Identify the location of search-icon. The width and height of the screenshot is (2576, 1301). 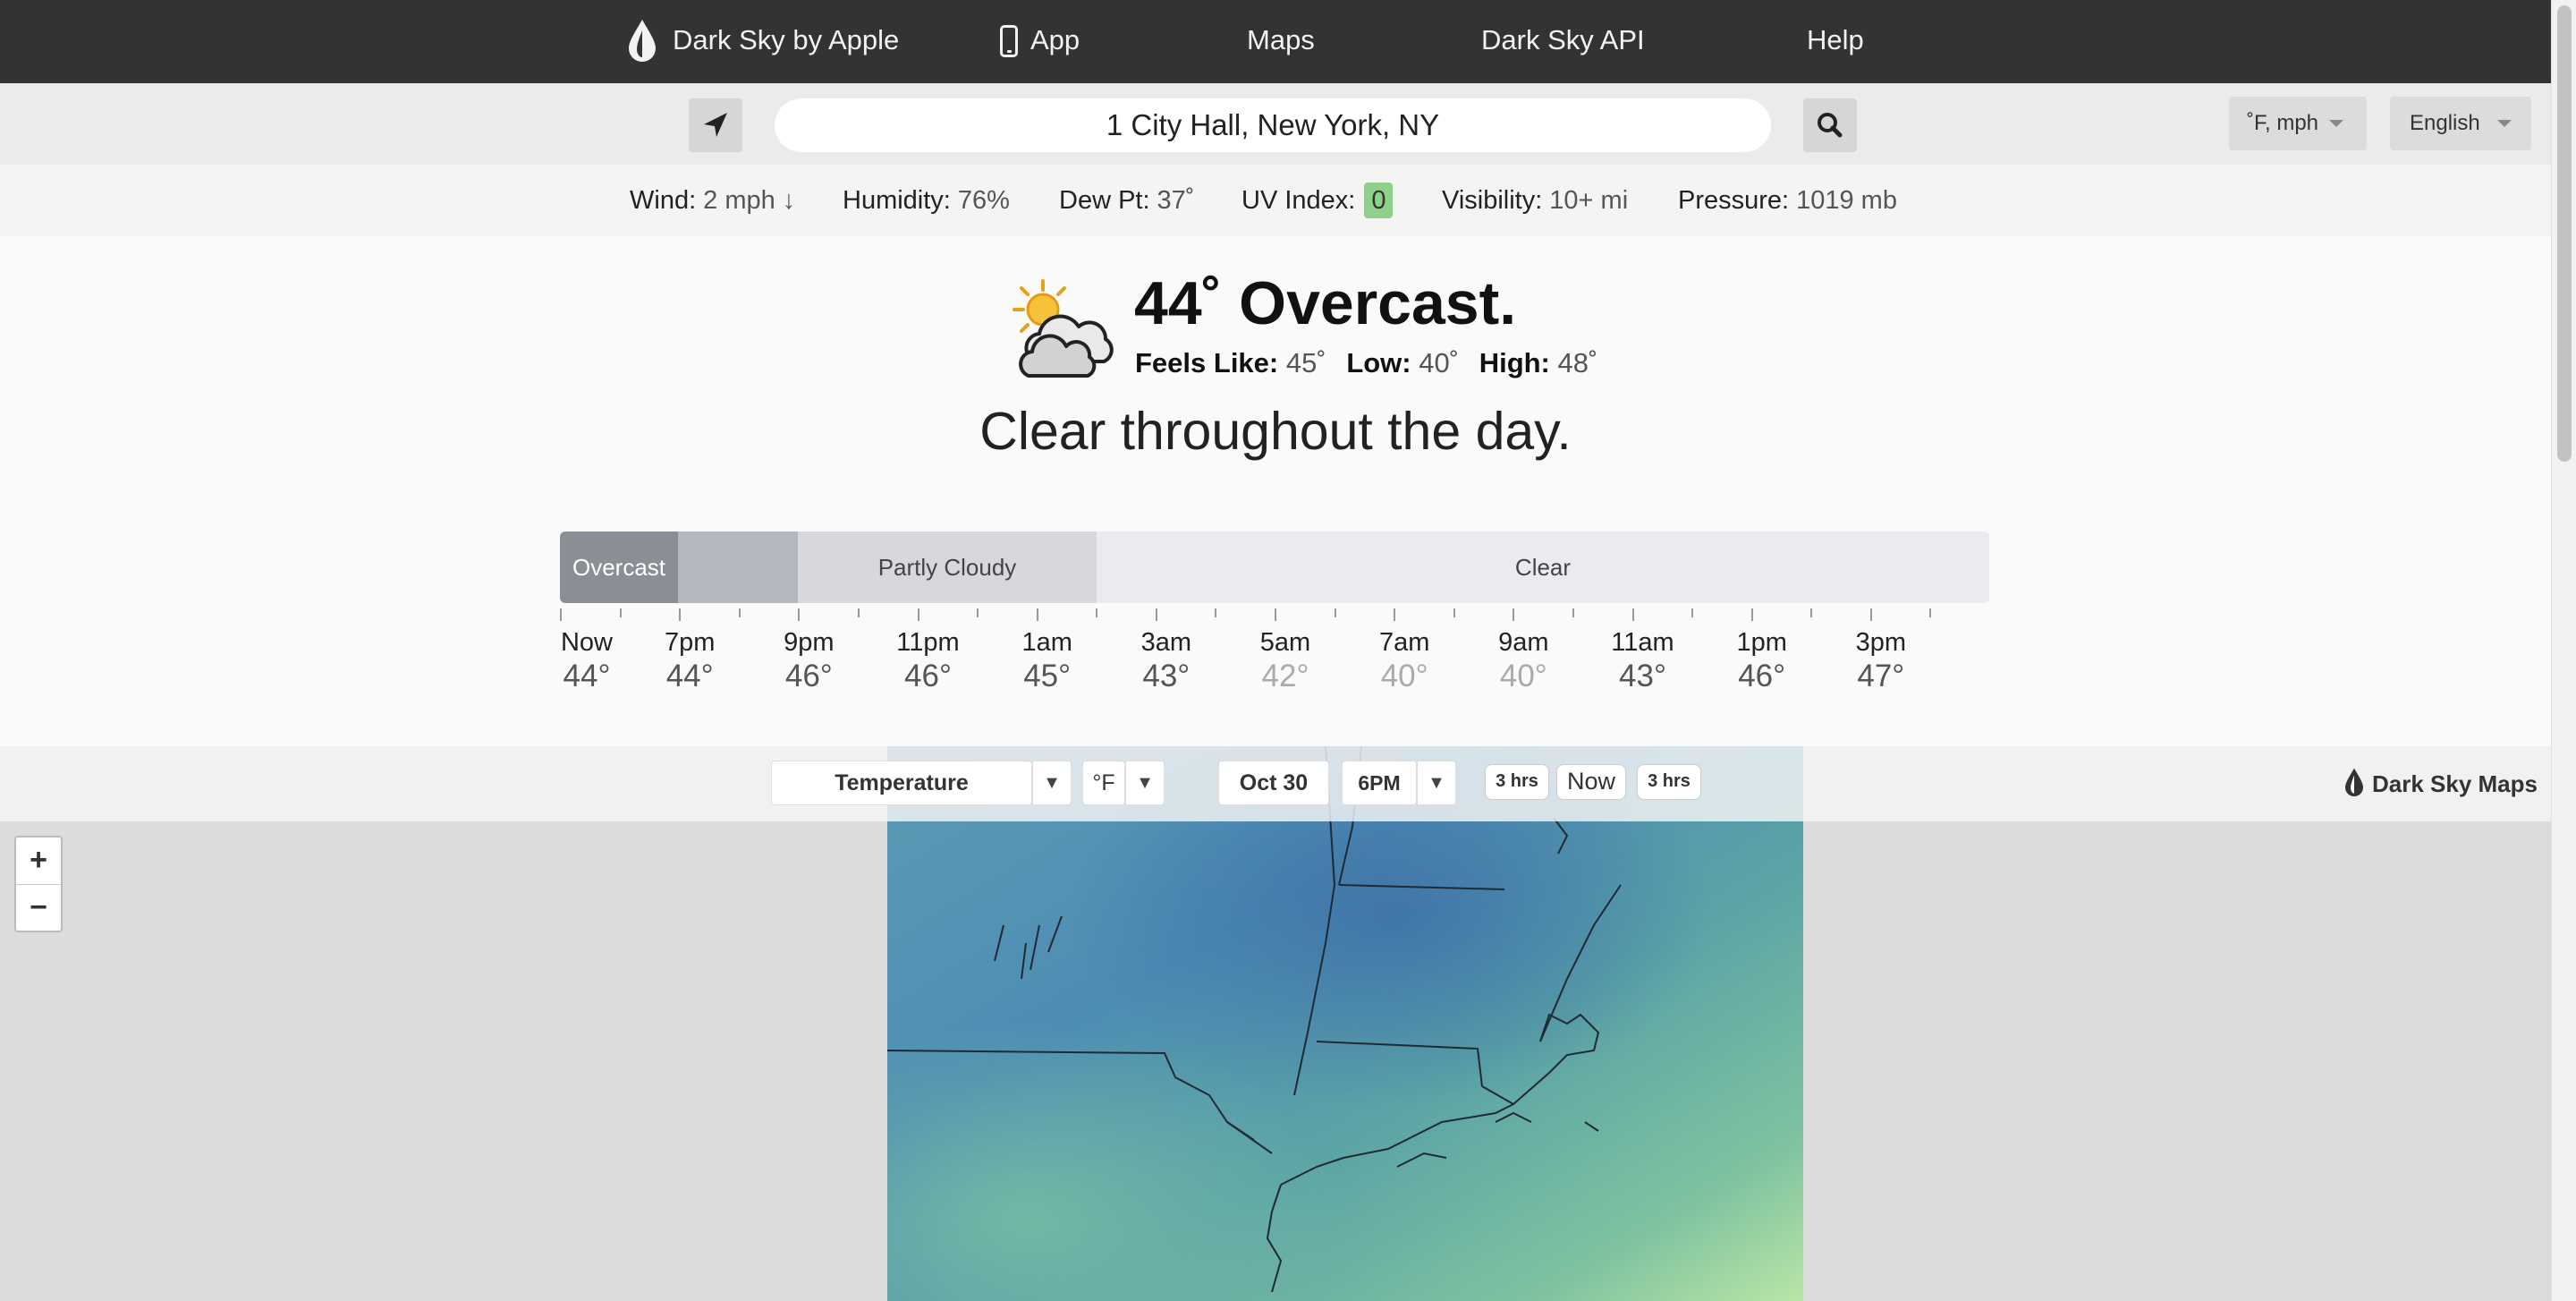
(1830, 125).